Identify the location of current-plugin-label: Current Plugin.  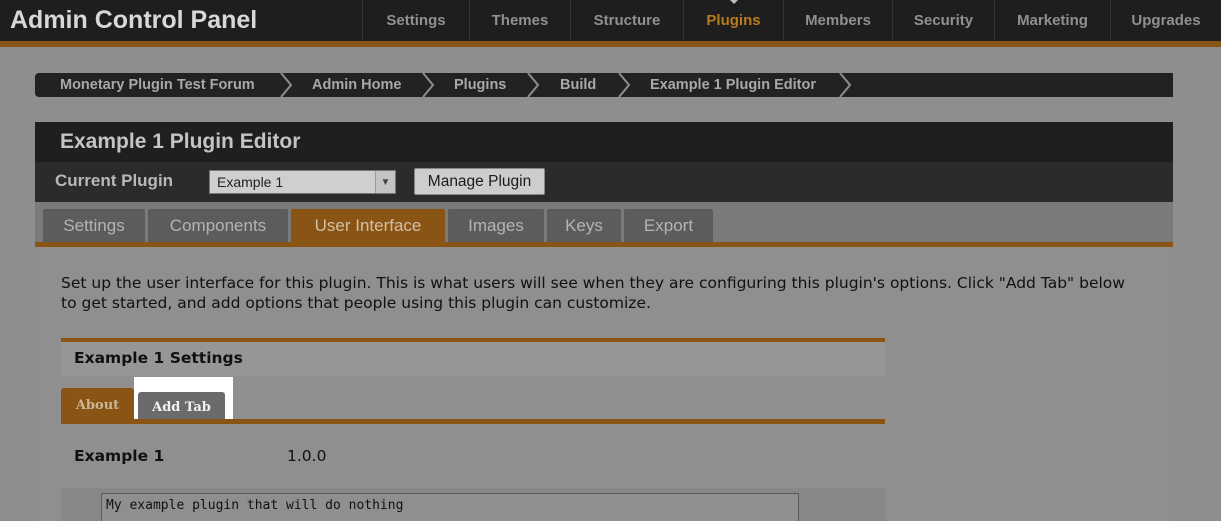
(114, 180).